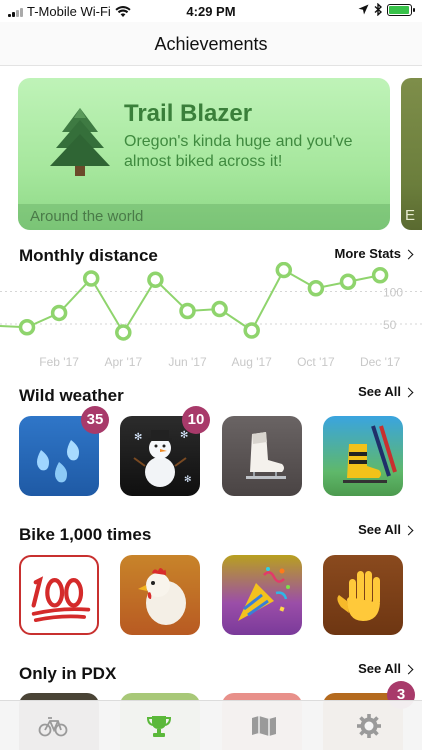  I want to click on wild-weather-title: Wild weather, so click(71, 395).